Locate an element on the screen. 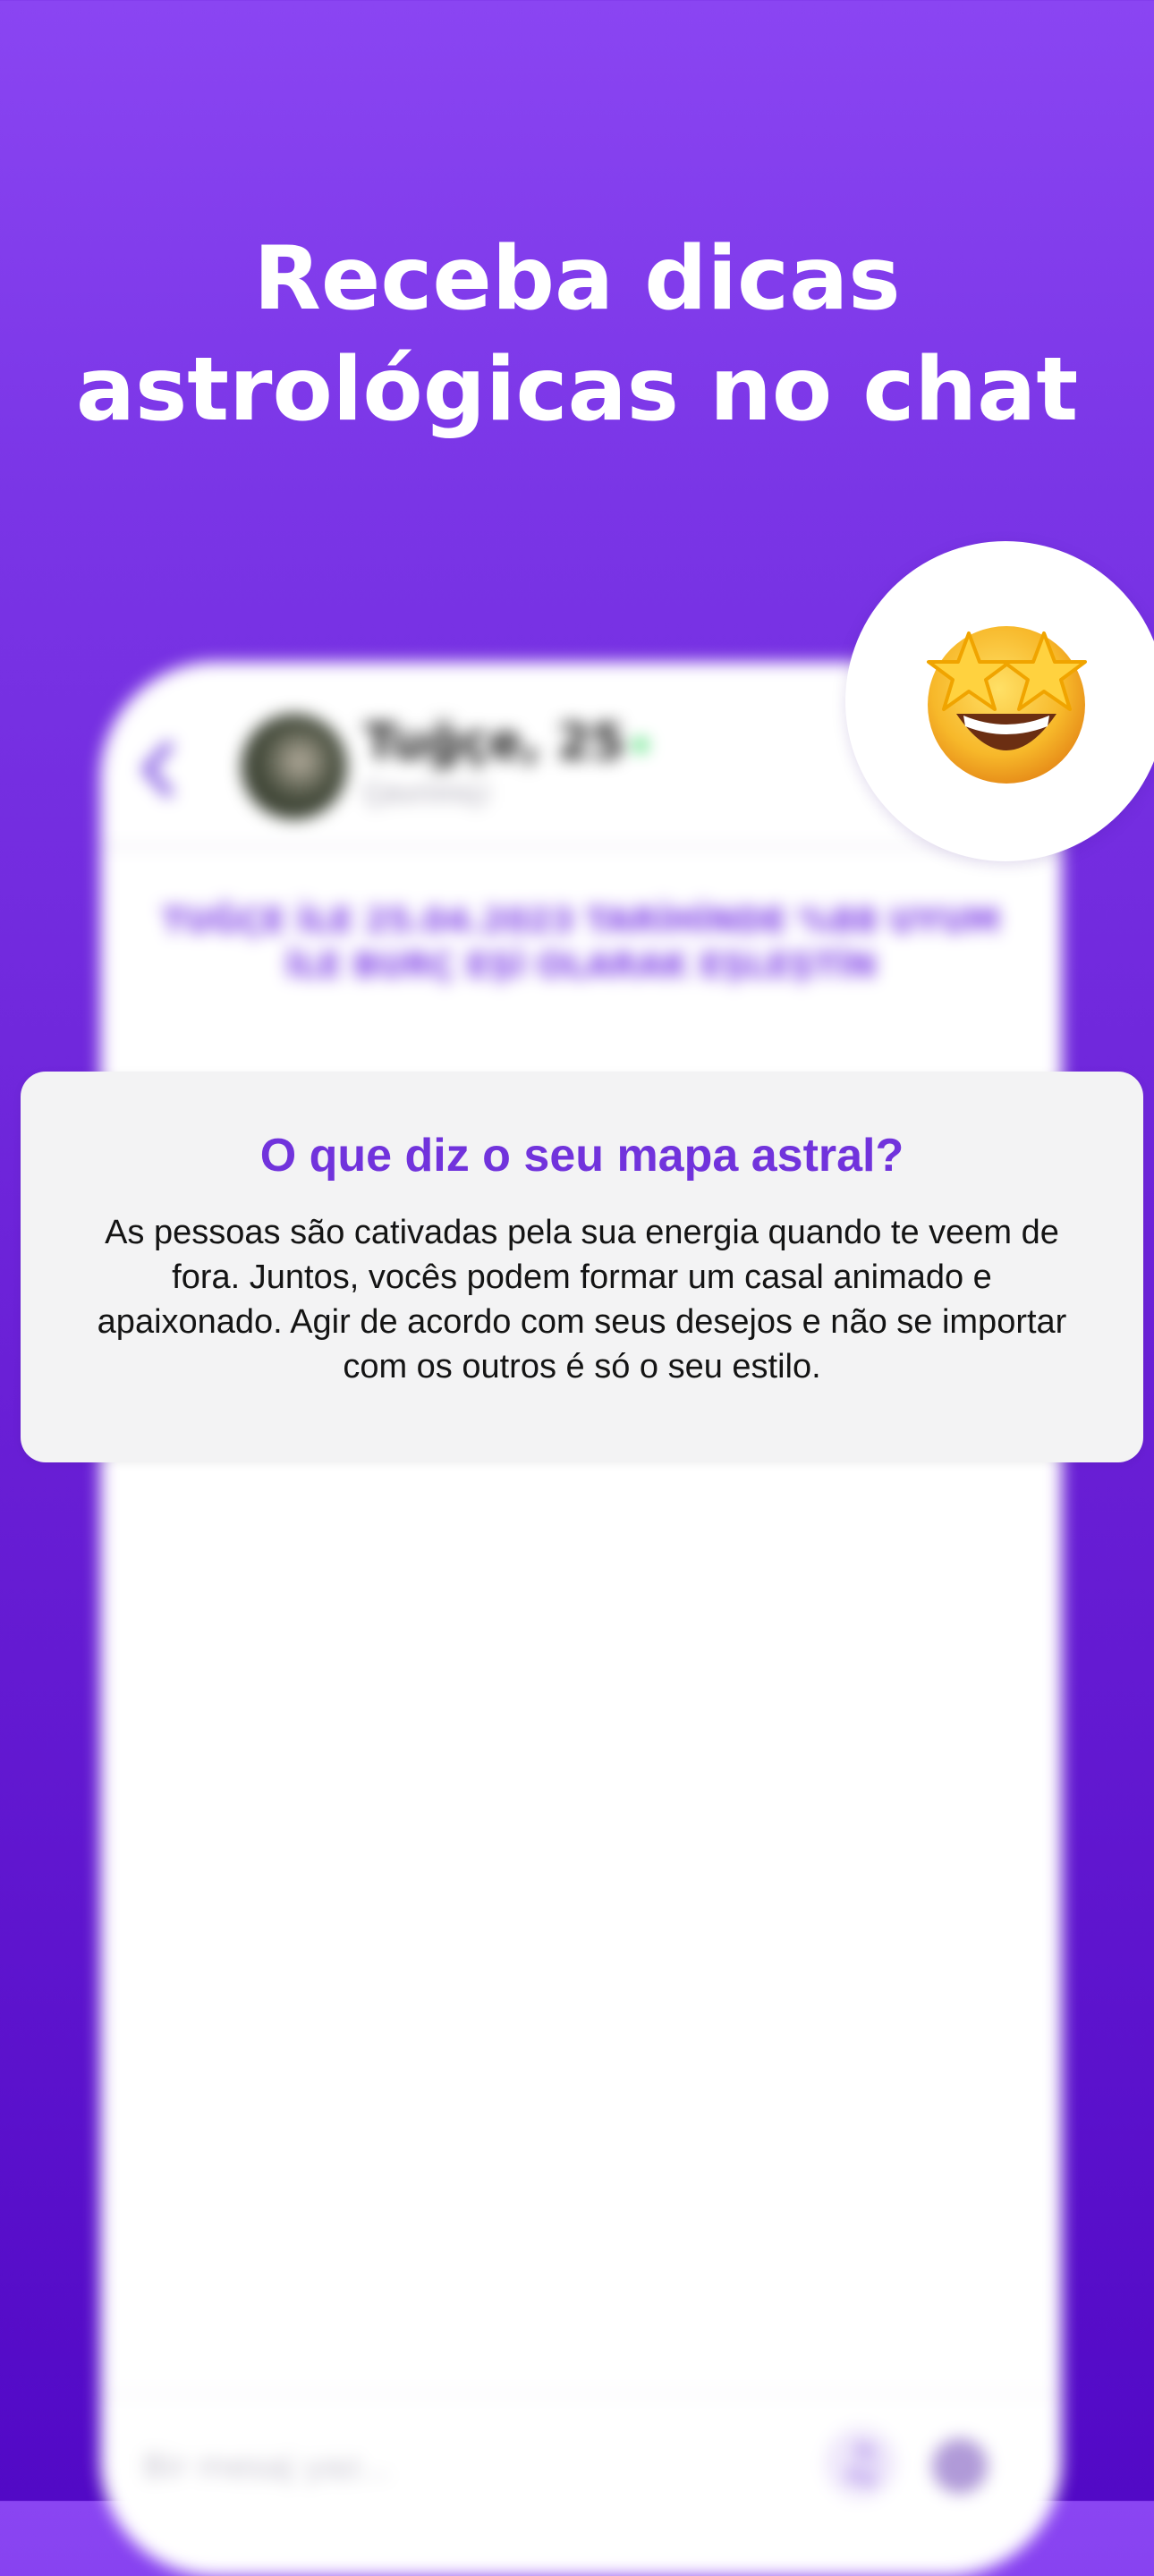 The image size is (1154, 2576). headline-line-1: Receba dicas is located at coordinates (577, 279).